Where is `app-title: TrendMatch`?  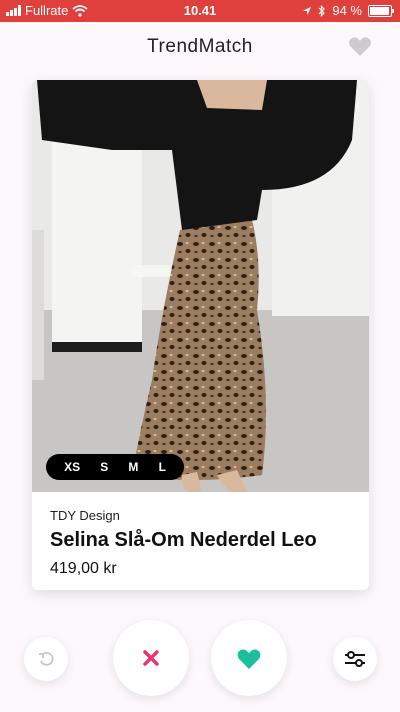 app-title: TrendMatch is located at coordinates (200, 46).